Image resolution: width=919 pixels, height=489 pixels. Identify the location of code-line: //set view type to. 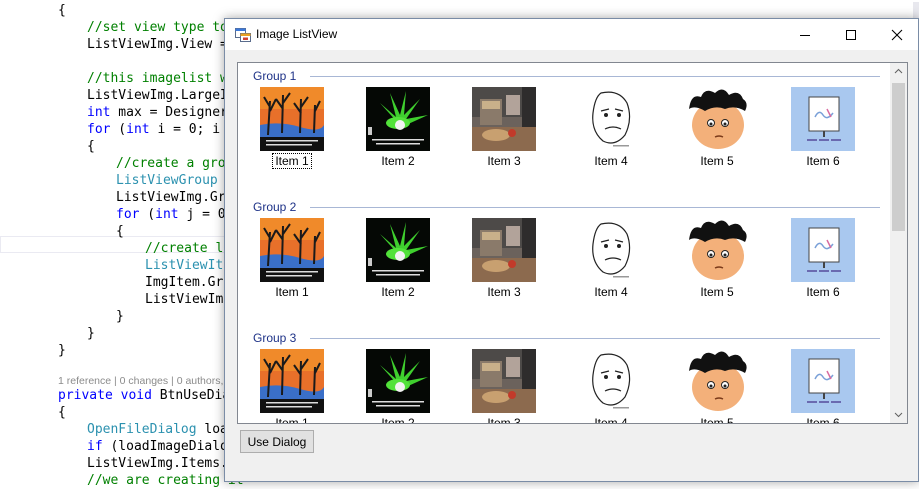
(161, 27).